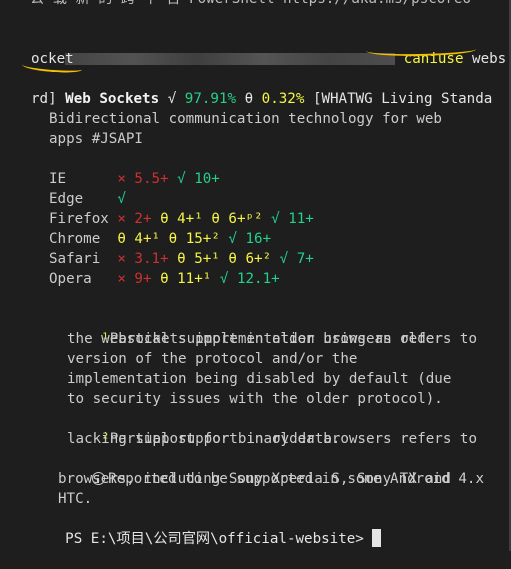  Describe the element at coordinates (83, 239) in the screenshot. I see `browser-name: Chrome` at that location.